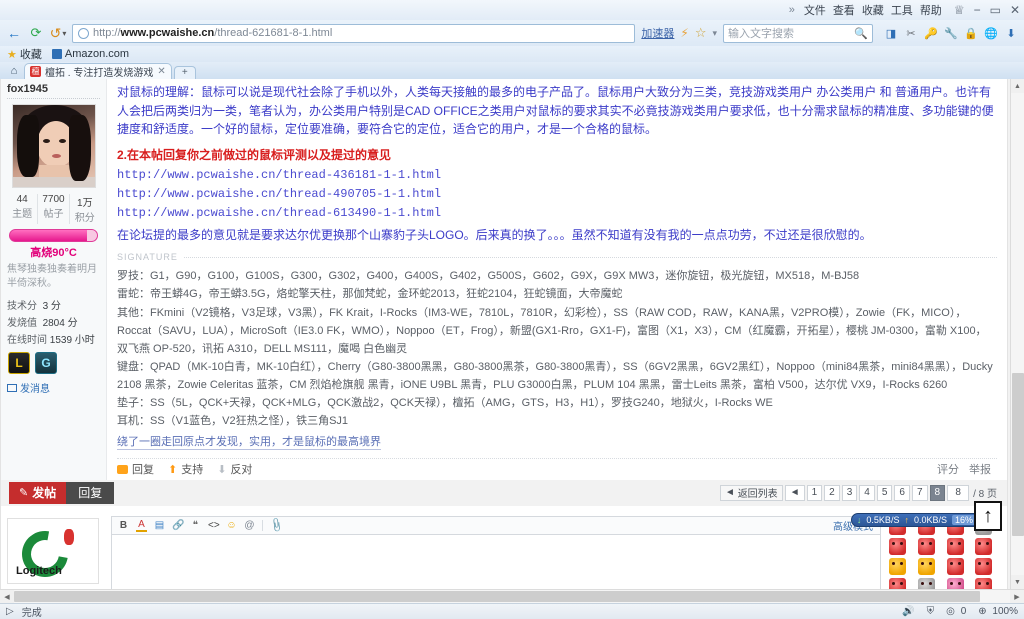 Image resolution: width=1024 pixels, height=619 pixels. Describe the element at coordinates (977, 10) in the screenshot. I see `minimize-button: −` at that location.